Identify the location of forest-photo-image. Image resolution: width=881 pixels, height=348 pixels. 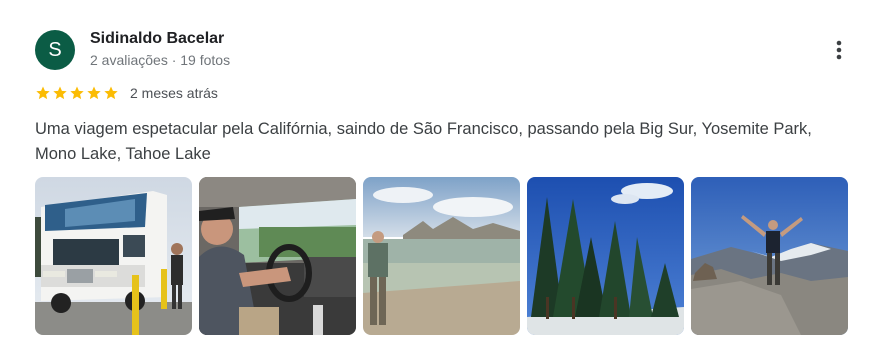
(605, 256).